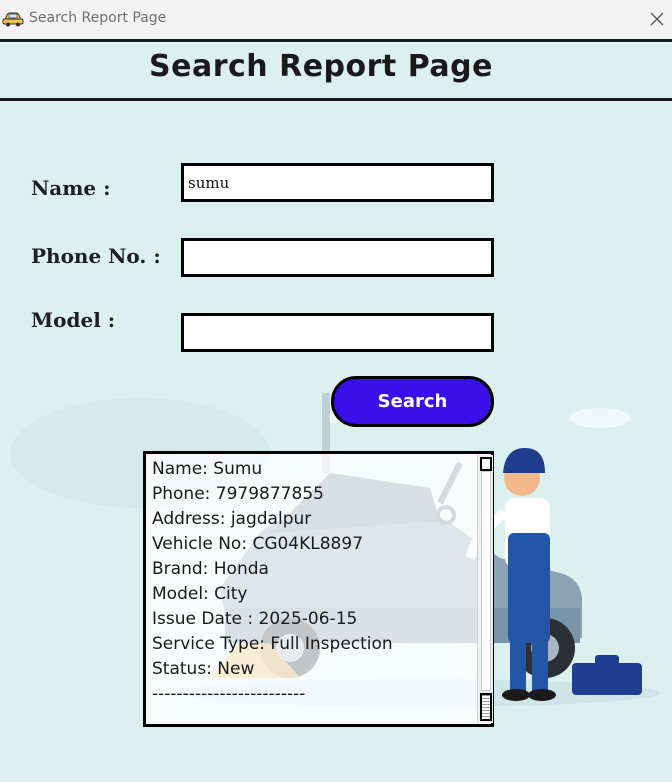  I want to click on result-line: Name: Sumu, so click(207, 469).